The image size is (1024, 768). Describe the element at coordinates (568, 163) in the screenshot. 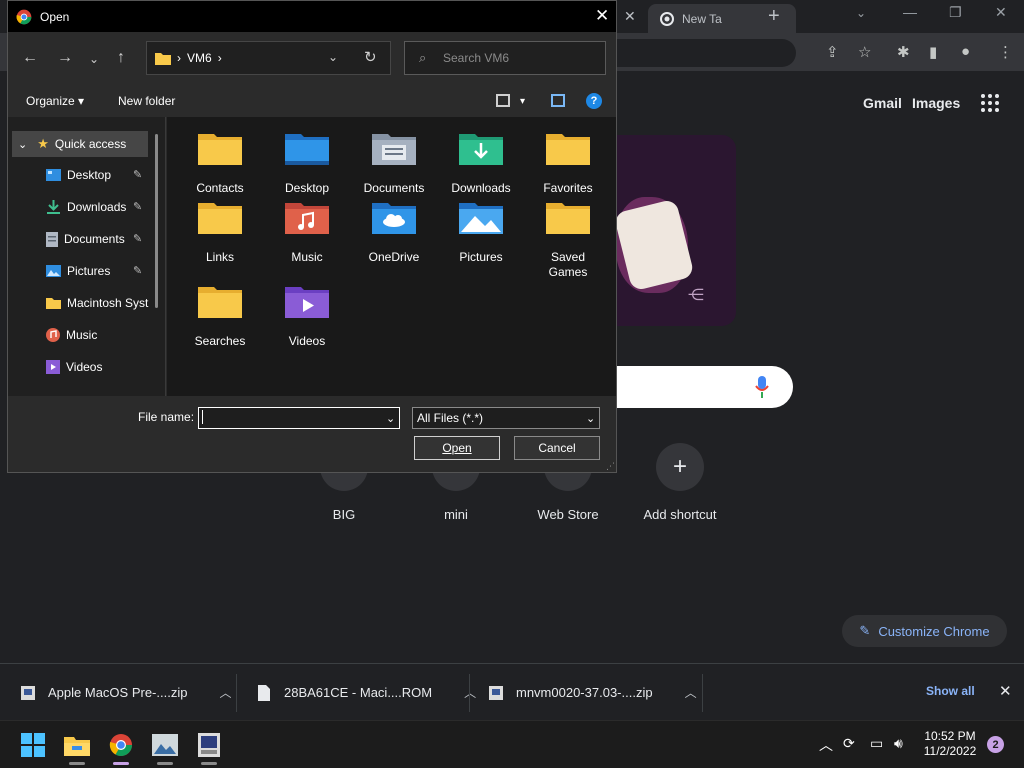

I see `folder-favorites: Favorites` at that location.